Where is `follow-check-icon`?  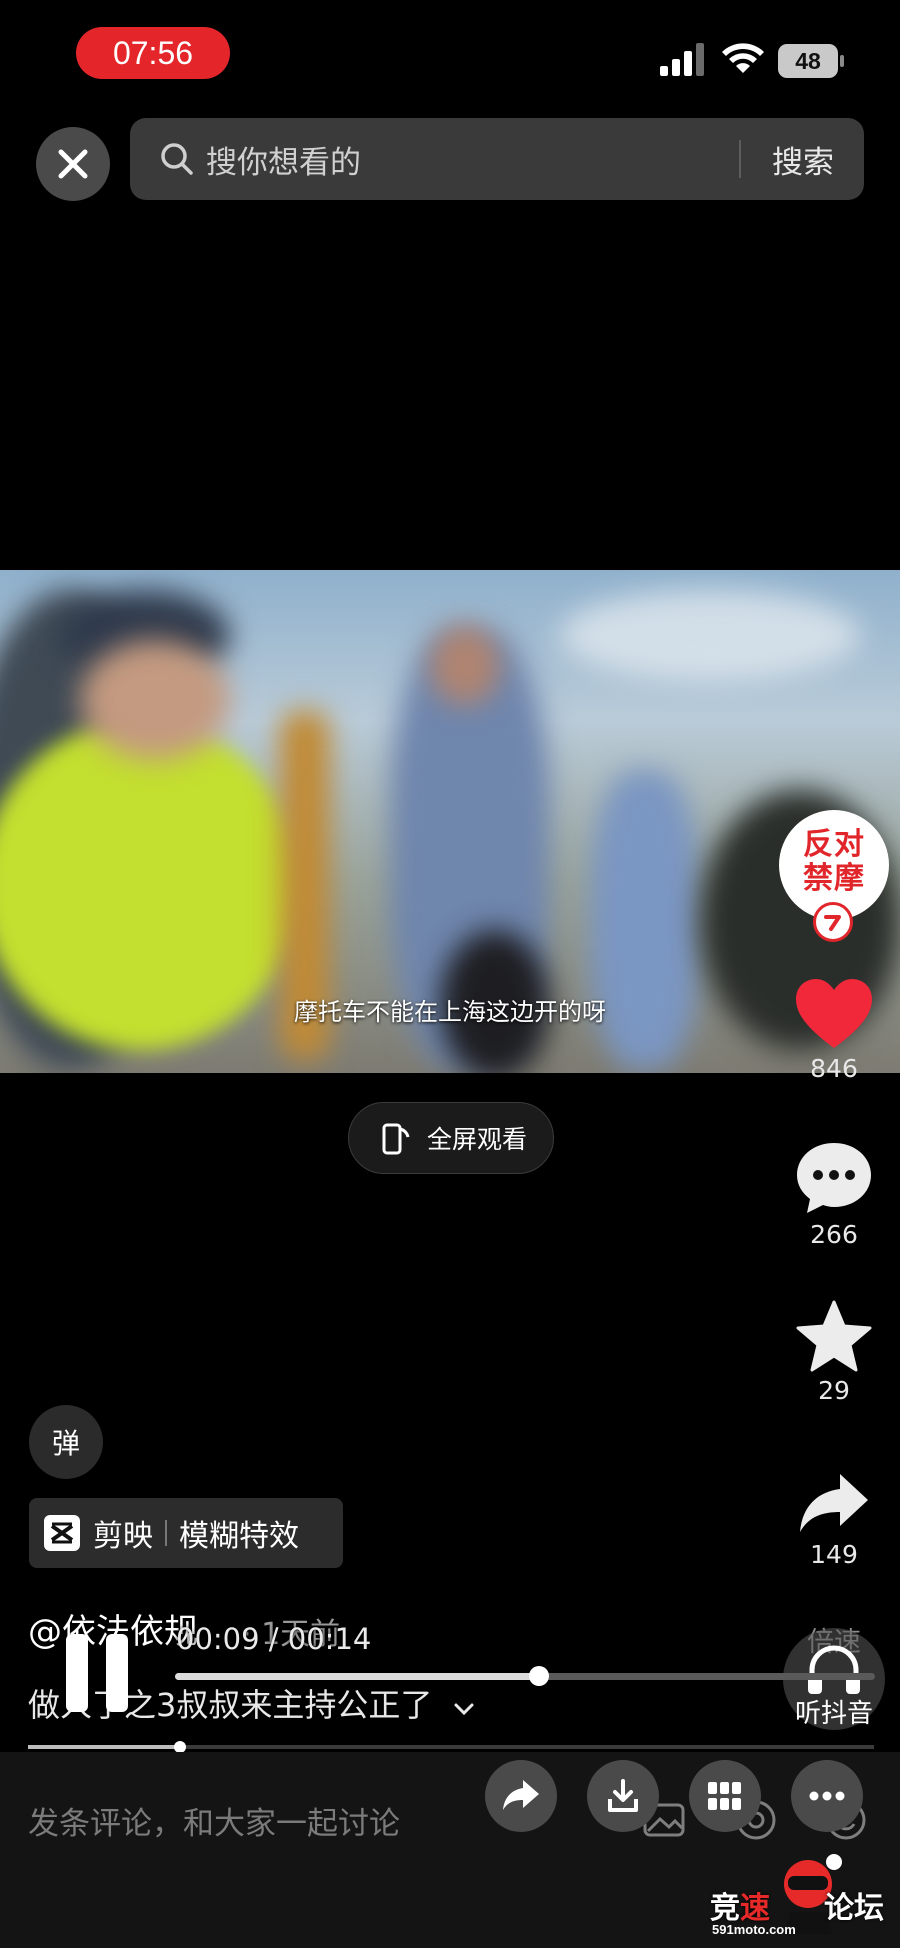 follow-check-icon is located at coordinates (832, 923).